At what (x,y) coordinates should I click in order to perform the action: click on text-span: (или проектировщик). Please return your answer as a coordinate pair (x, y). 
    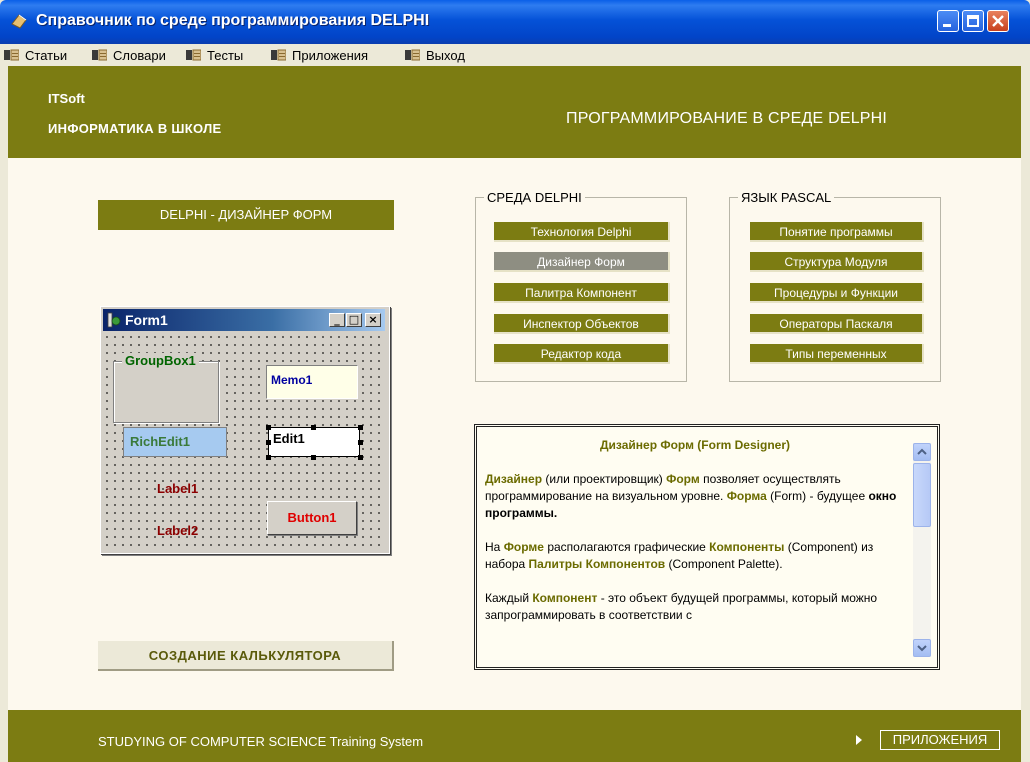
    Looking at the image, I should click on (604, 479).